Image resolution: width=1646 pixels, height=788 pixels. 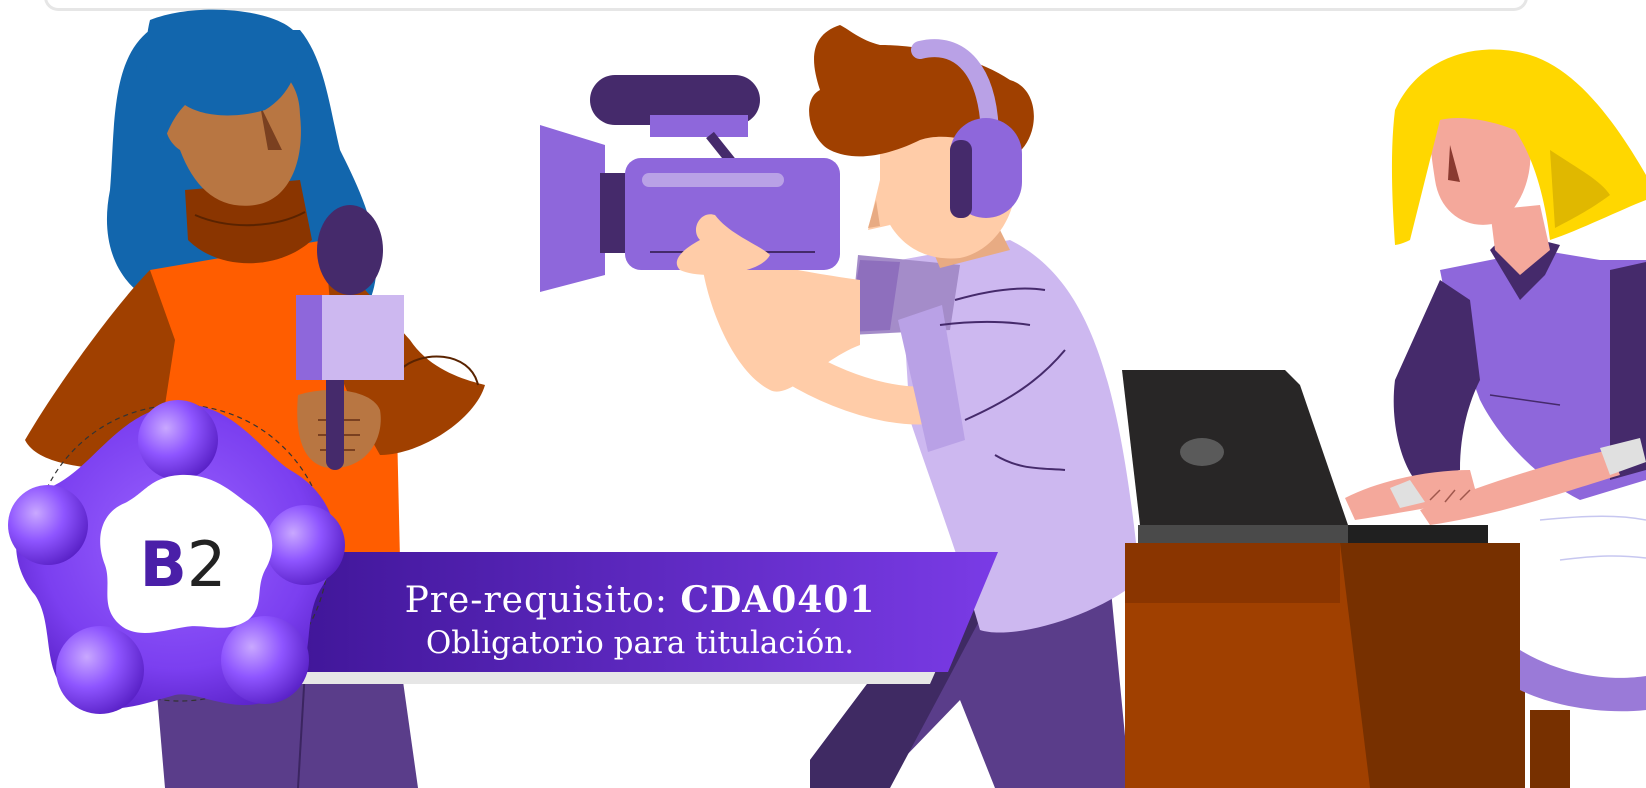 I want to click on prerequisite-code: CDA0401, so click(x=778, y=599).